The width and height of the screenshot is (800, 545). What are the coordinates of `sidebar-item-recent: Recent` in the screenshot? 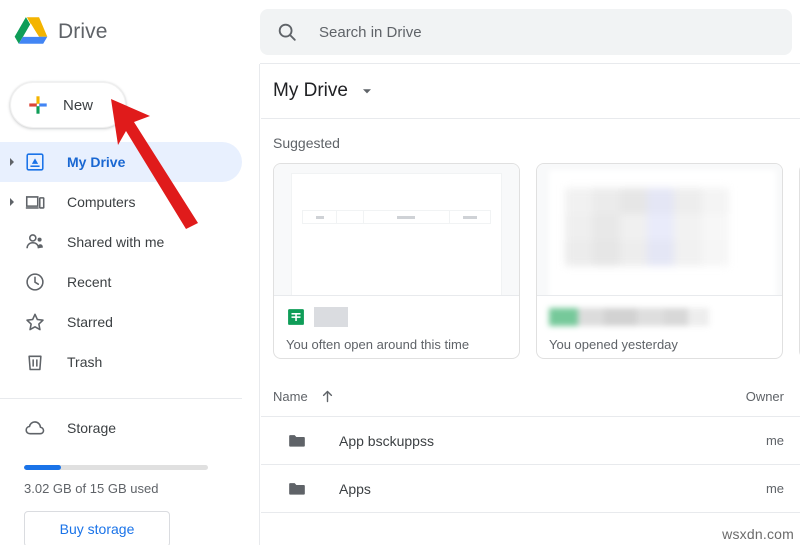 It's located at (121, 282).